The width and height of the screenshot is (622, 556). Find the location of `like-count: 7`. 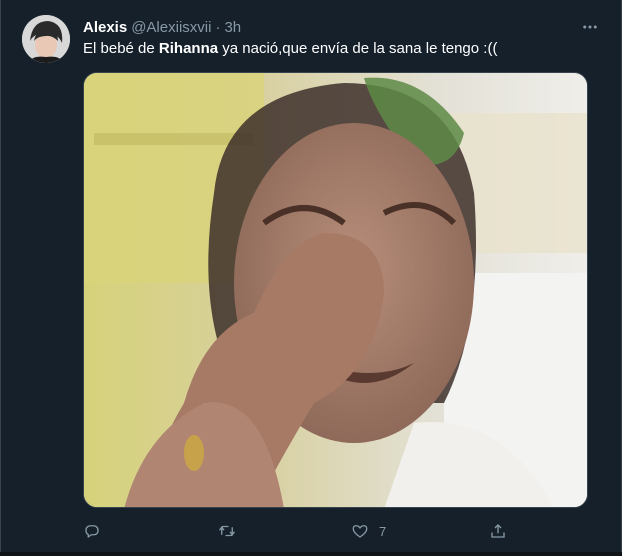

like-count: 7 is located at coordinates (383, 531).